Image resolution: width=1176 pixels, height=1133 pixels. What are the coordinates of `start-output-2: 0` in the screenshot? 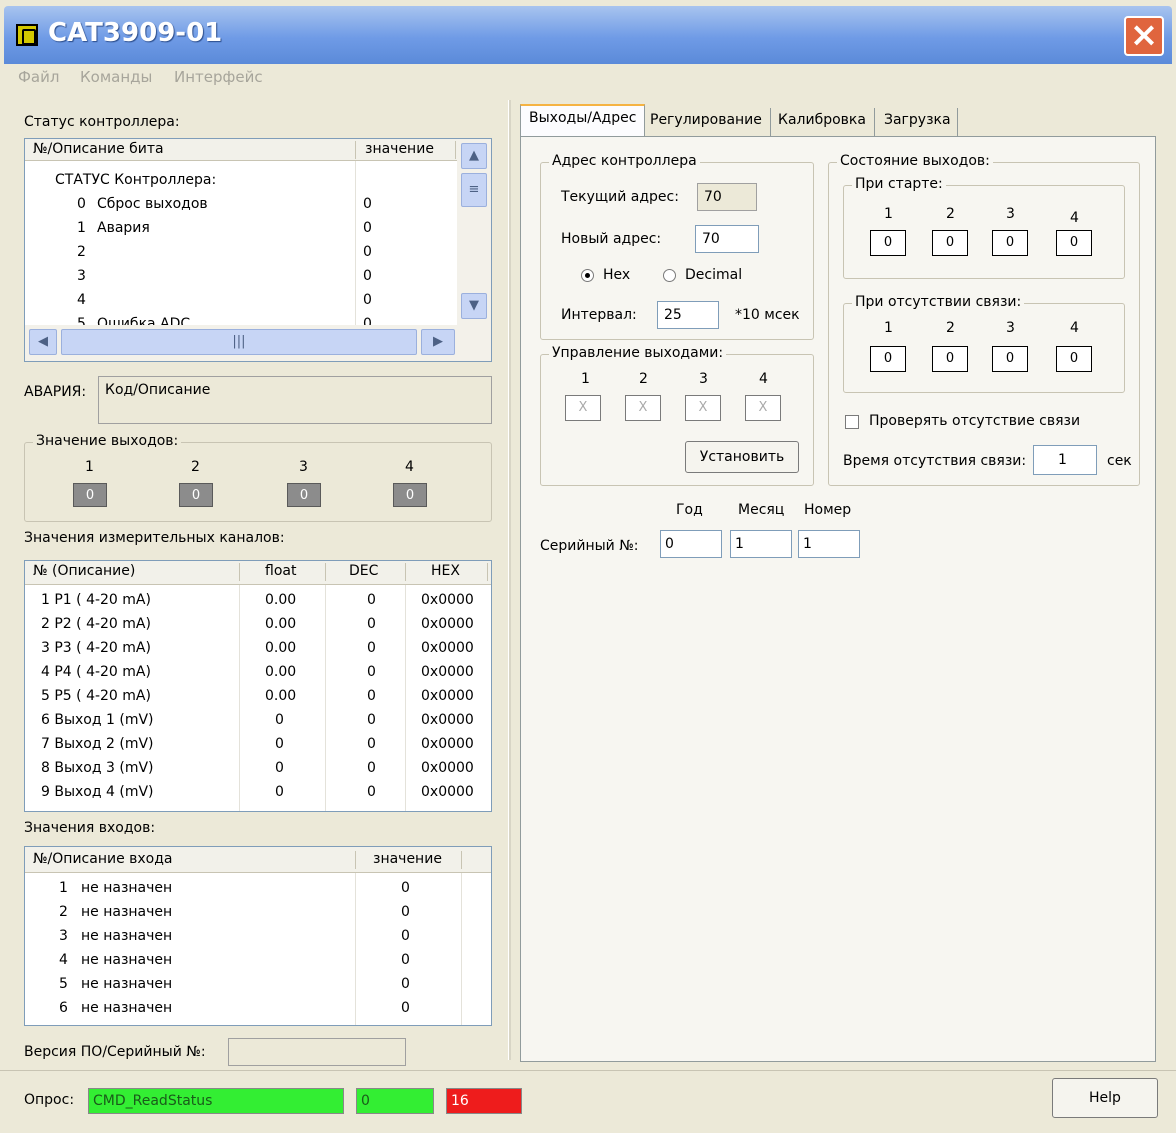 It's located at (950, 243).